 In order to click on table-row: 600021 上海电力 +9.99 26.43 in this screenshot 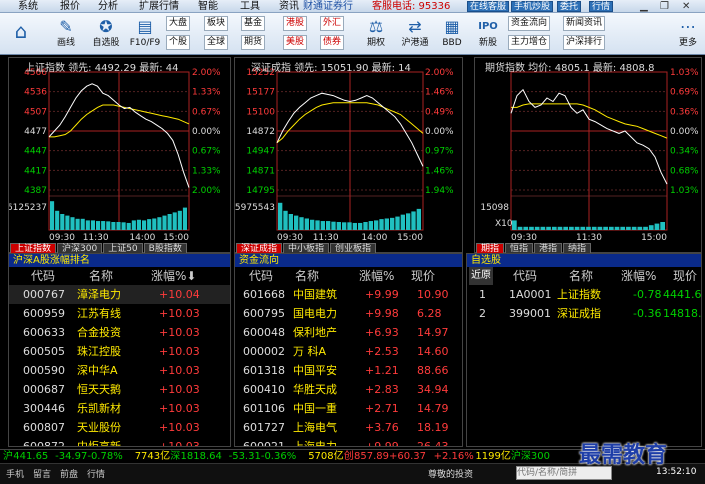, I will do `click(348, 441)`.